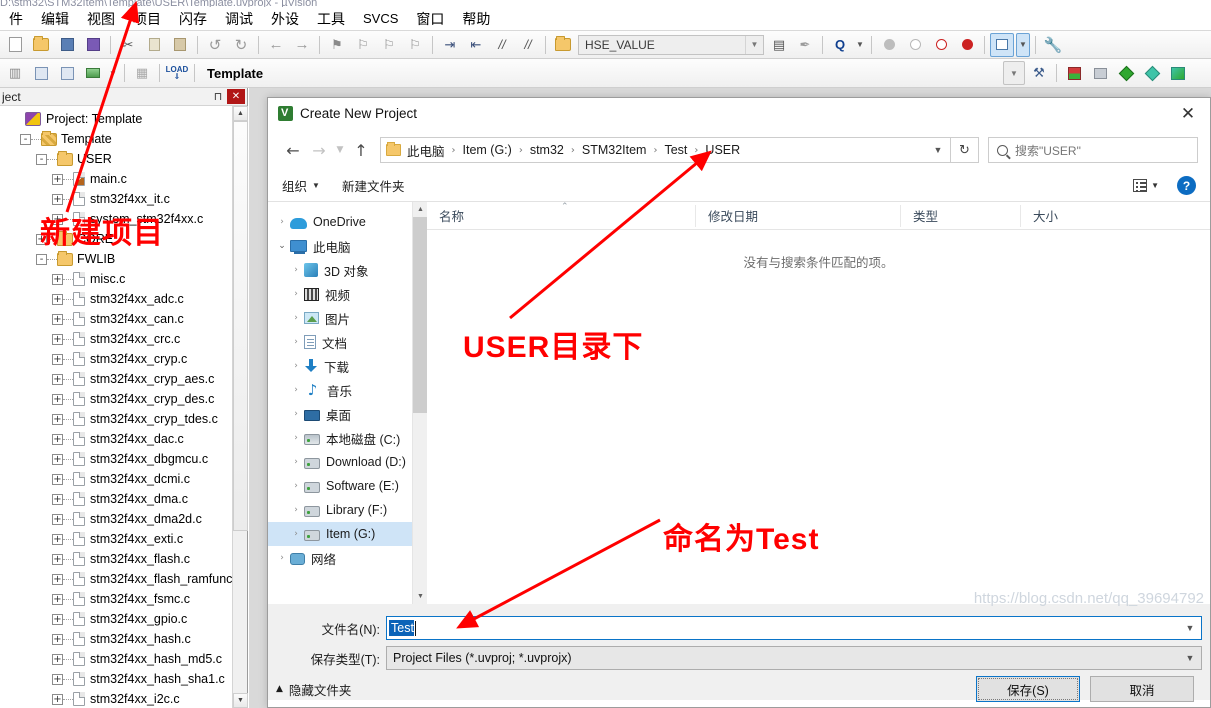  I want to click on select-software-packs-button, so click(1152, 73).